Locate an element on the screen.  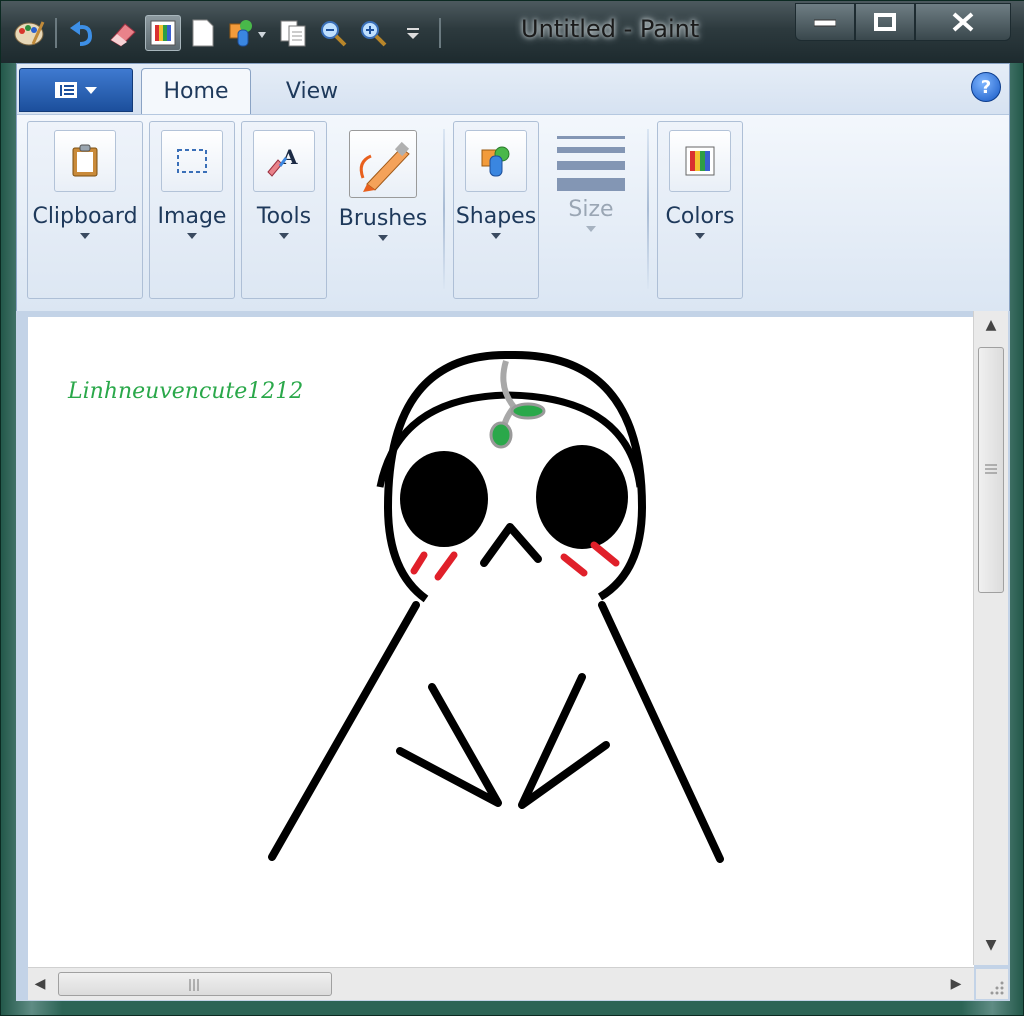
group-label: Colors is located at coordinates (700, 216).